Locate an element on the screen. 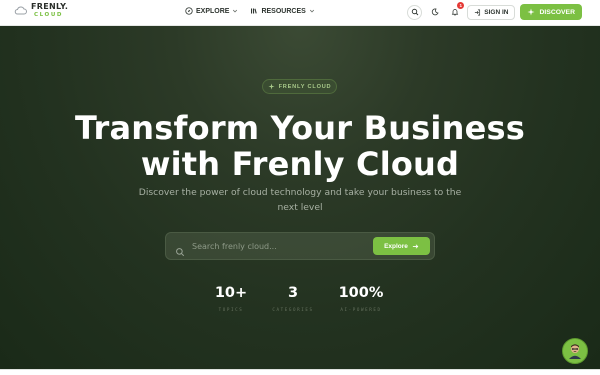 The image size is (600, 375). explore-button: Explore is located at coordinates (401, 246).